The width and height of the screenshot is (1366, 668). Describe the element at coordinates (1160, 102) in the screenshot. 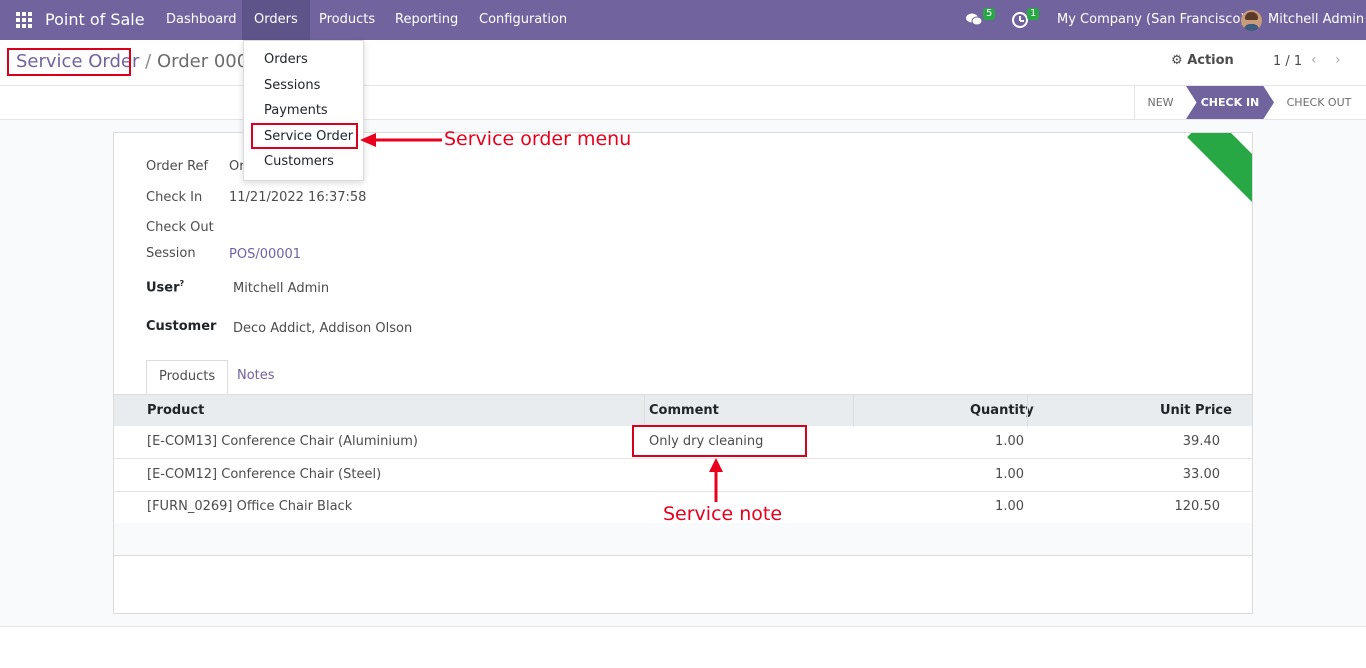

I see `status-new: NEW` at that location.